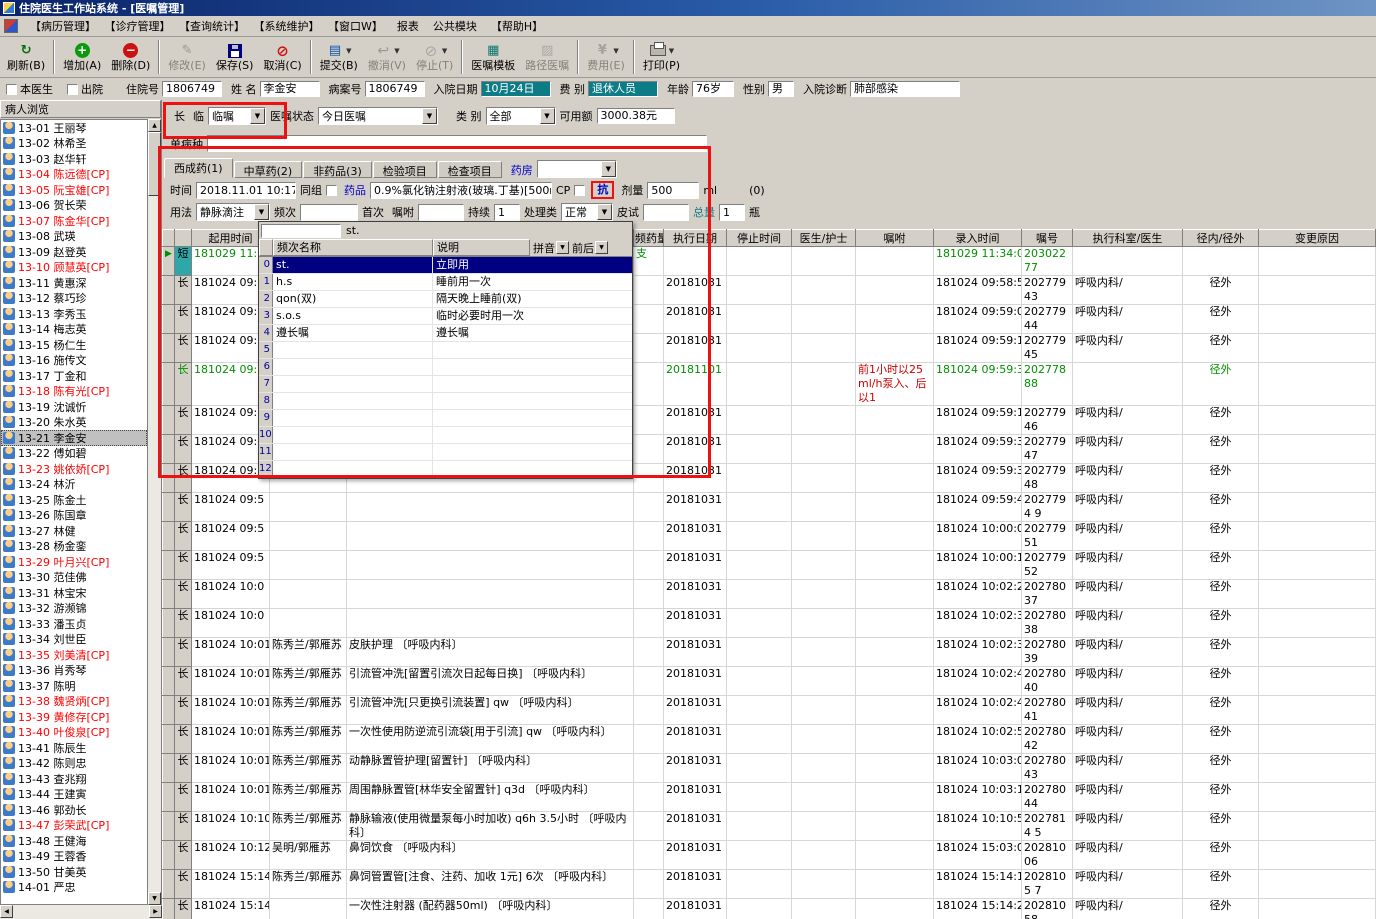 Image resolution: width=1376 pixels, height=919 pixels. I want to click on print-dropdown-arrow: ▼, so click(671, 51).